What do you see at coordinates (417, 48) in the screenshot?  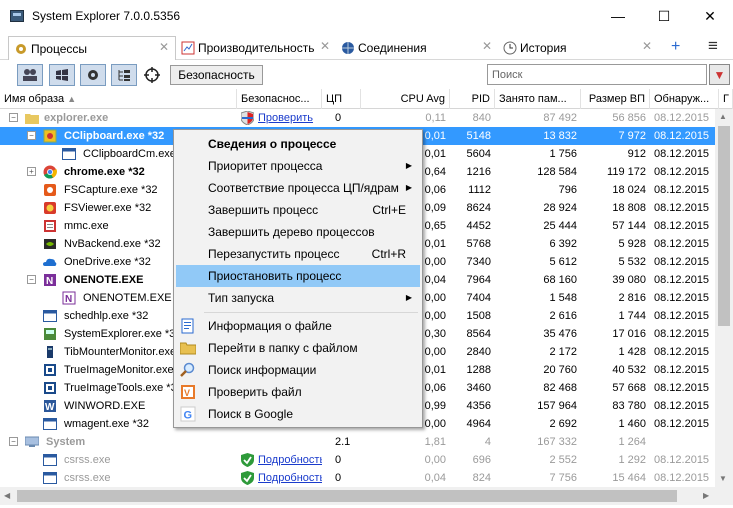 I see `tab-connections: Соединения ✕` at bounding box center [417, 48].